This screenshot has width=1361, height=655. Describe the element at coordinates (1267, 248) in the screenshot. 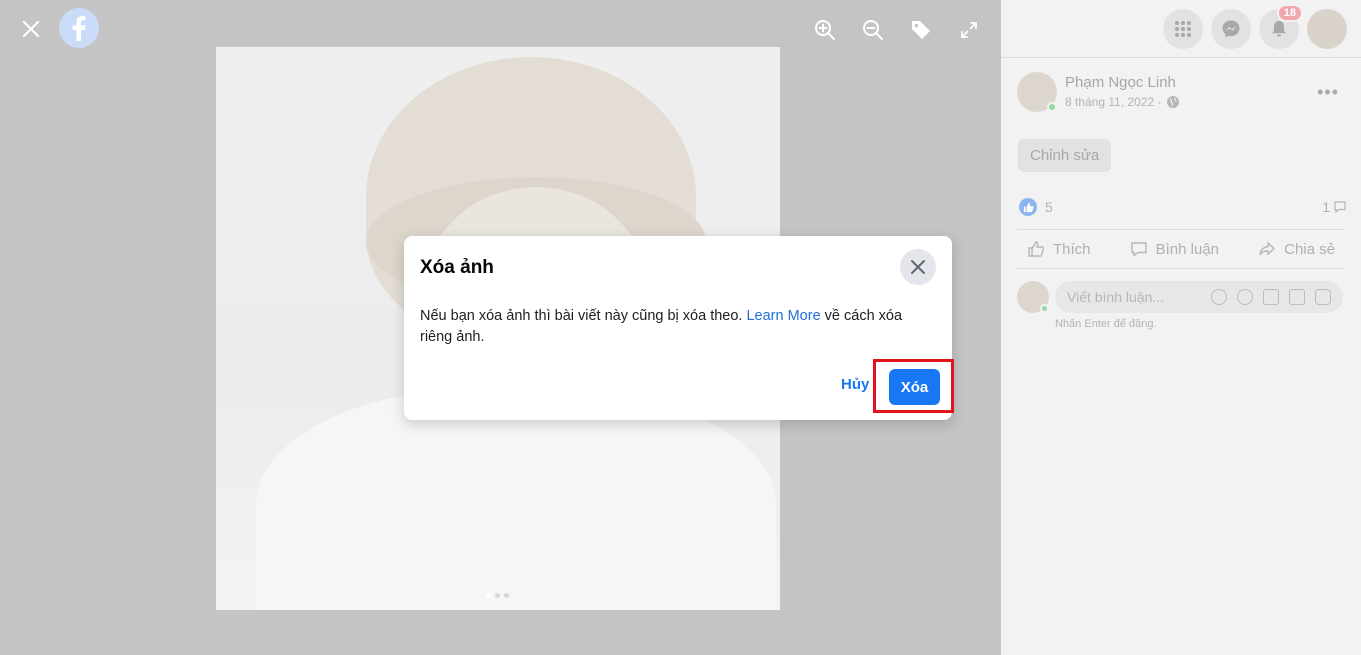

I see `share-icon` at that location.